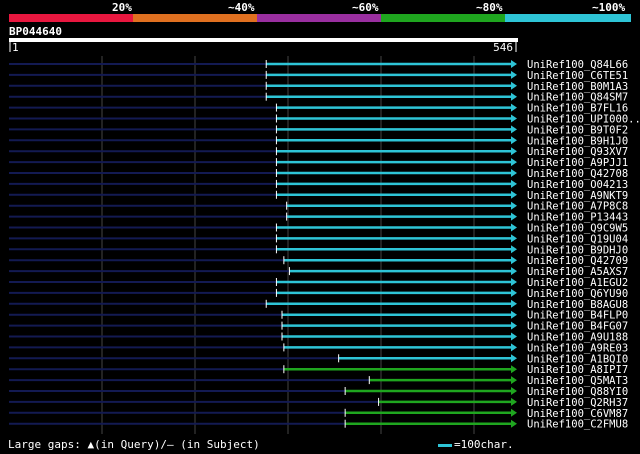  Describe the element at coordinates (220, 444) in the screenshot. I see `legend-subject-gap-text: (in Subject)` at that location.